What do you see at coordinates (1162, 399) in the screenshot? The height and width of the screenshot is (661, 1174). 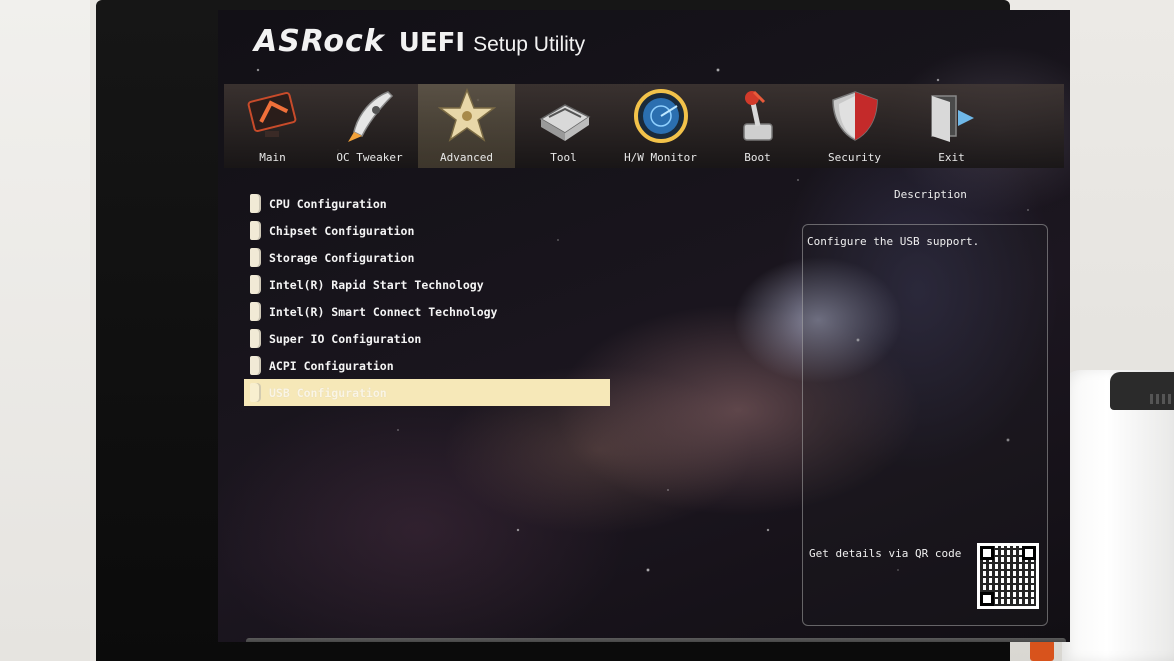 I see `speaker-grille` at bounding box center [1162, 399].